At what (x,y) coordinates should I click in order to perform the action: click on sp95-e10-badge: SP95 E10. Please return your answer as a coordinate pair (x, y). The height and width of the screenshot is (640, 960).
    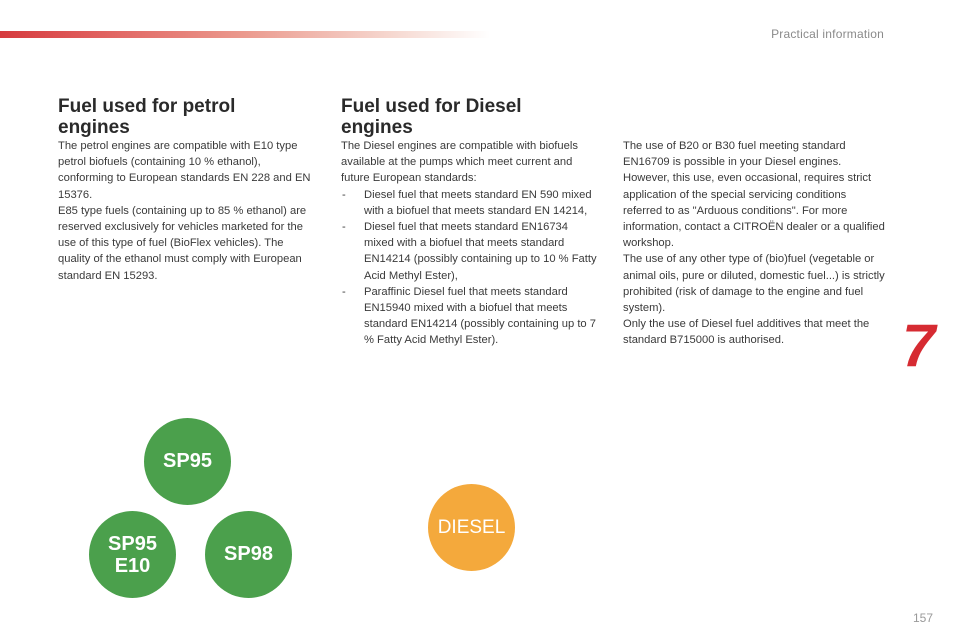
    Looking at the image, I should click on (132, 554).